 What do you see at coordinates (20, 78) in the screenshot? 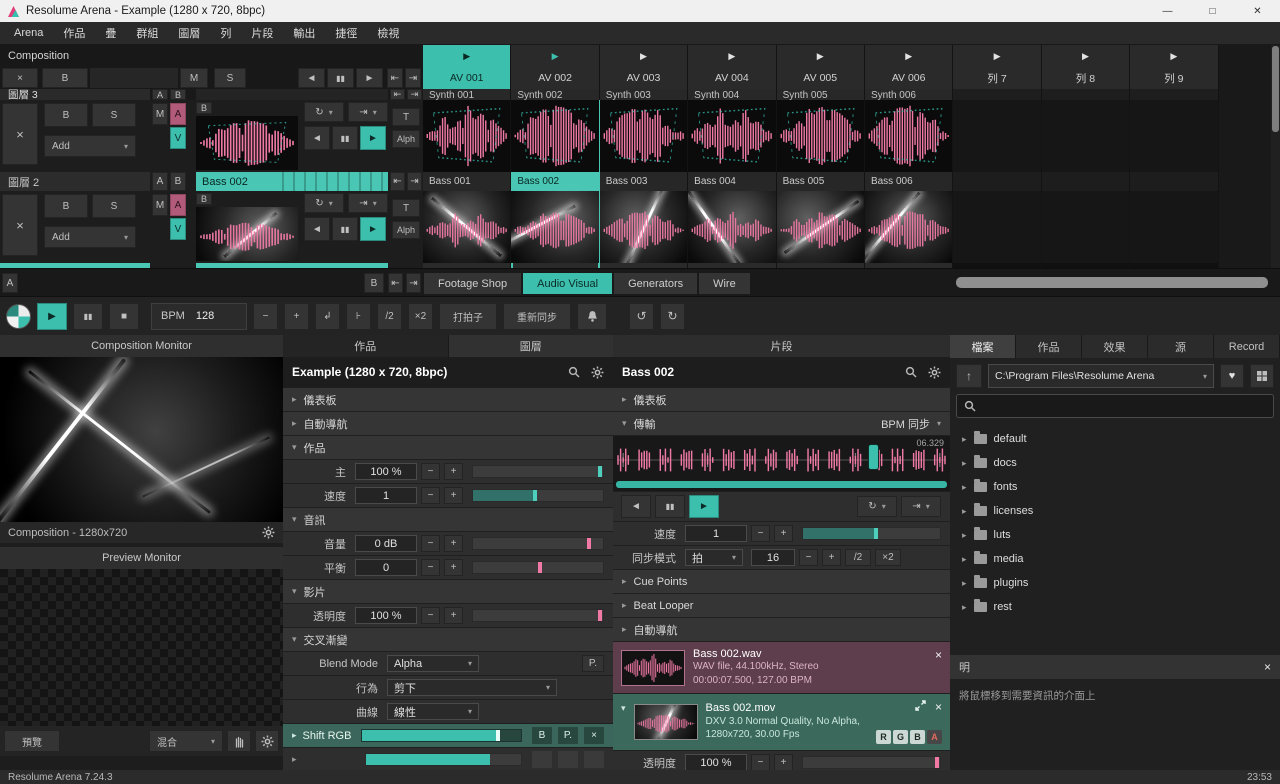
I see `composition-clear-button: ×` at bounding box center [20, 78].